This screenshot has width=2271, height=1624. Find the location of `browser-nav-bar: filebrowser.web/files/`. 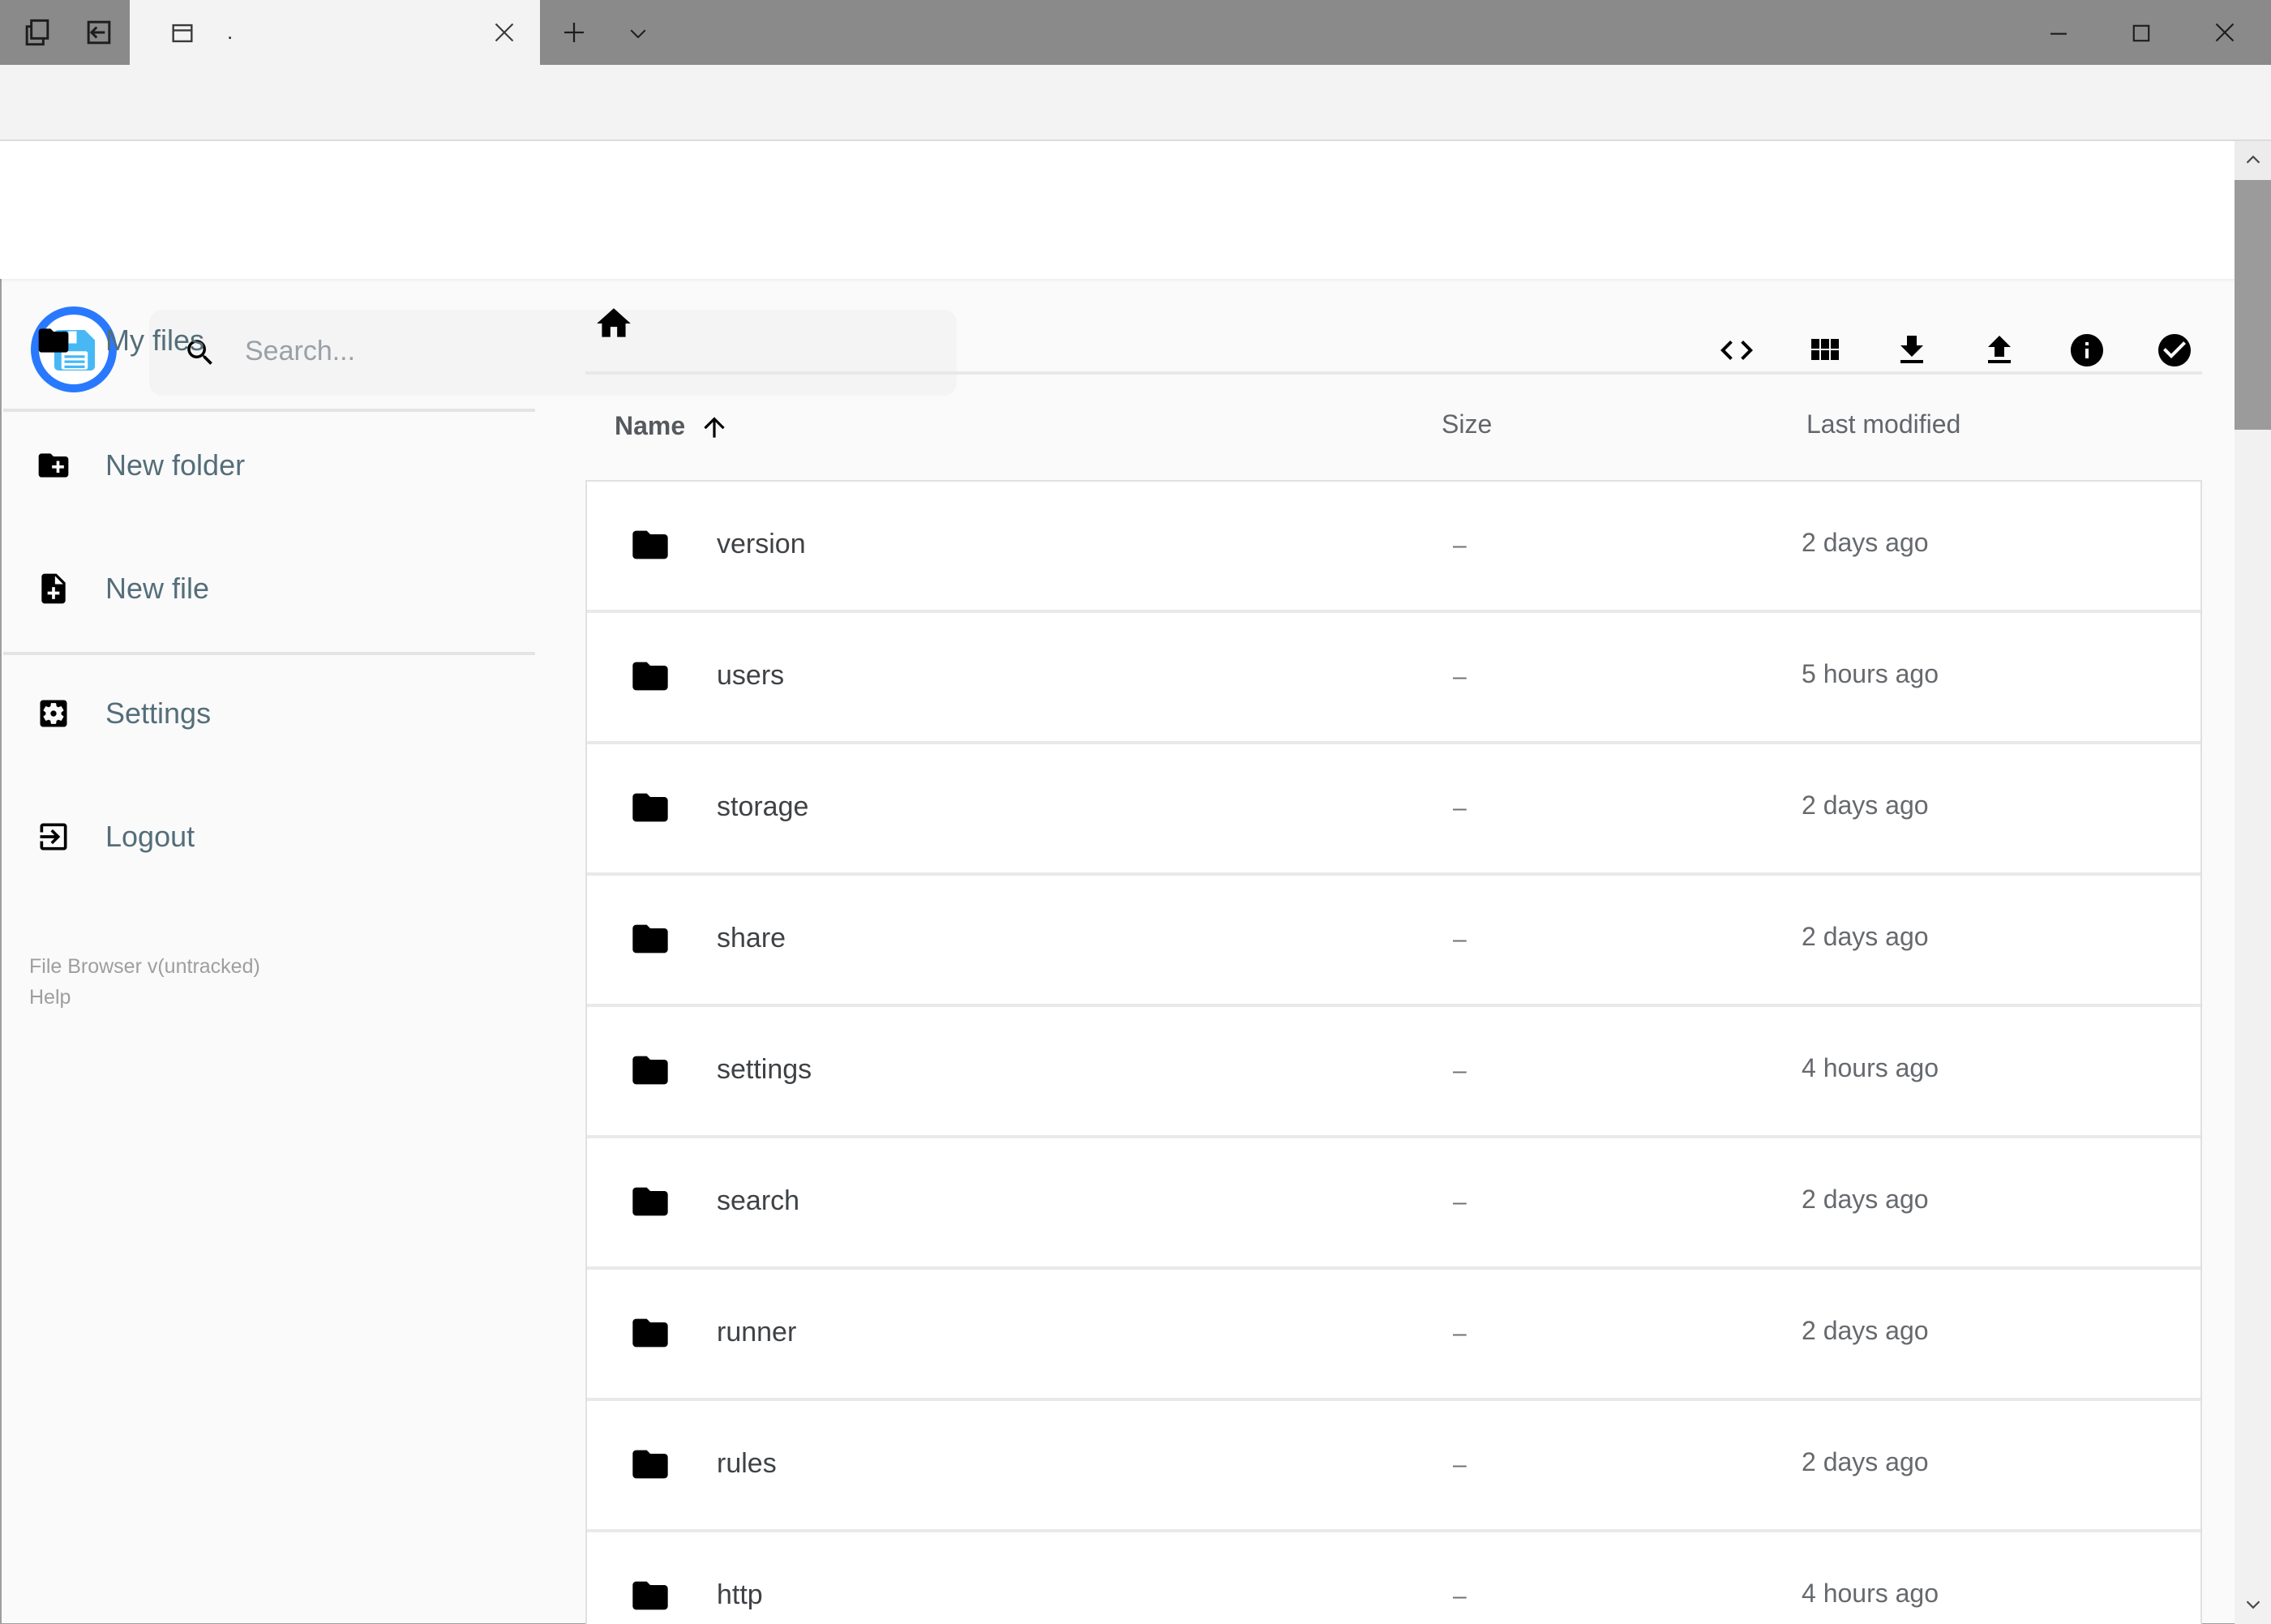

browser-nav-bar: filebrowser.web/files/ is located at coordinates (1135, 130).